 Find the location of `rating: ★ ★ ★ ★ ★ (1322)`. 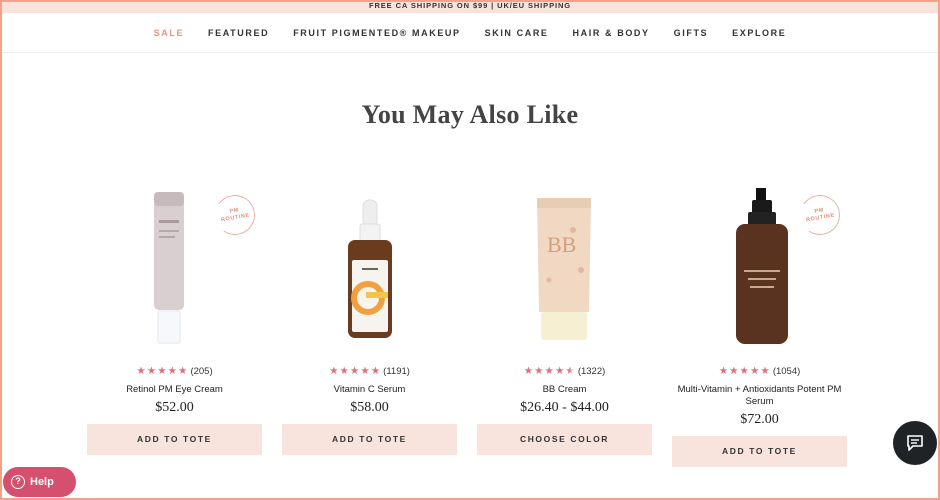

rating: ★ ★ ★ ★ ★ (1322) is located at coordinates (564, 371).